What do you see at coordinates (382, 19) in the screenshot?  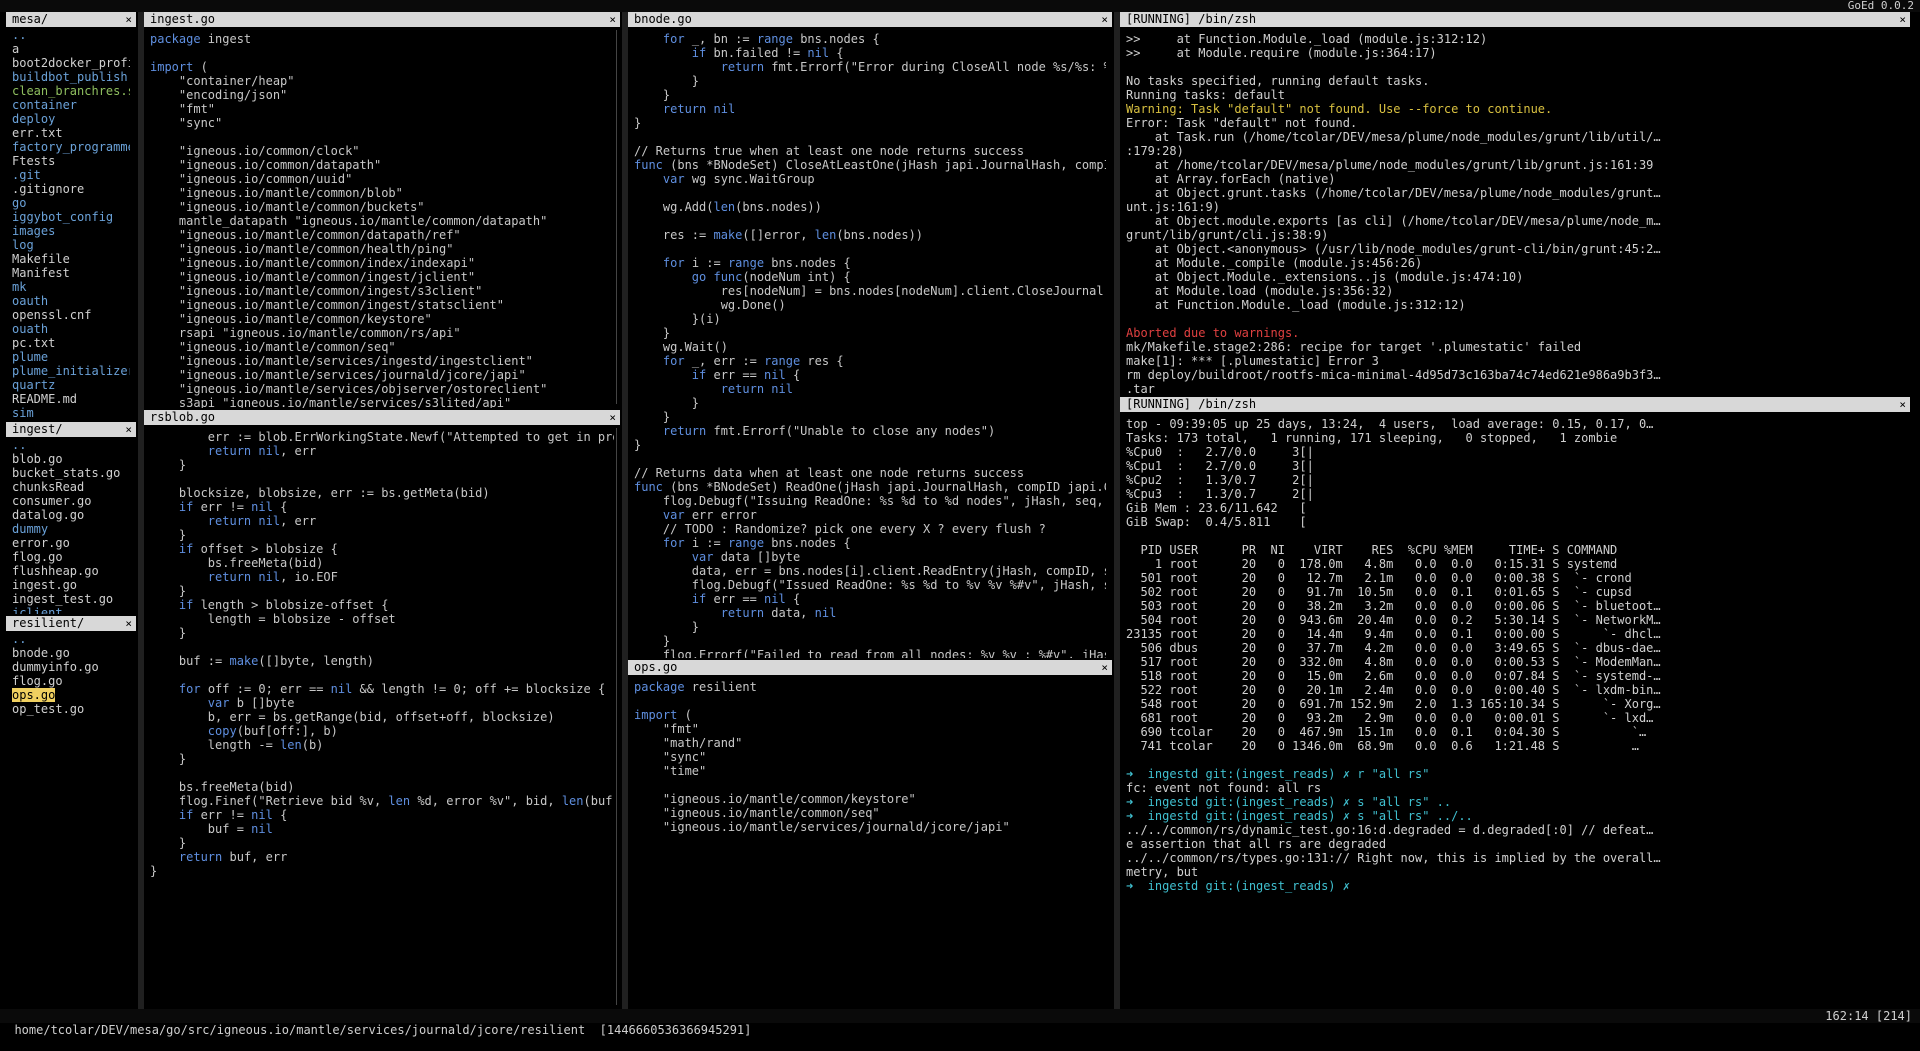 I see `pane-header: ingest.go ×` at bounding box center [382, 19].